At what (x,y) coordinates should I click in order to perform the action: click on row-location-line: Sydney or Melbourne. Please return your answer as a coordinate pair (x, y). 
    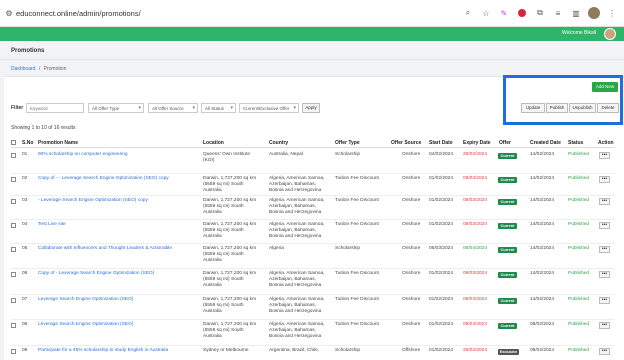
    Looking at the image, I should click on (226, 350).